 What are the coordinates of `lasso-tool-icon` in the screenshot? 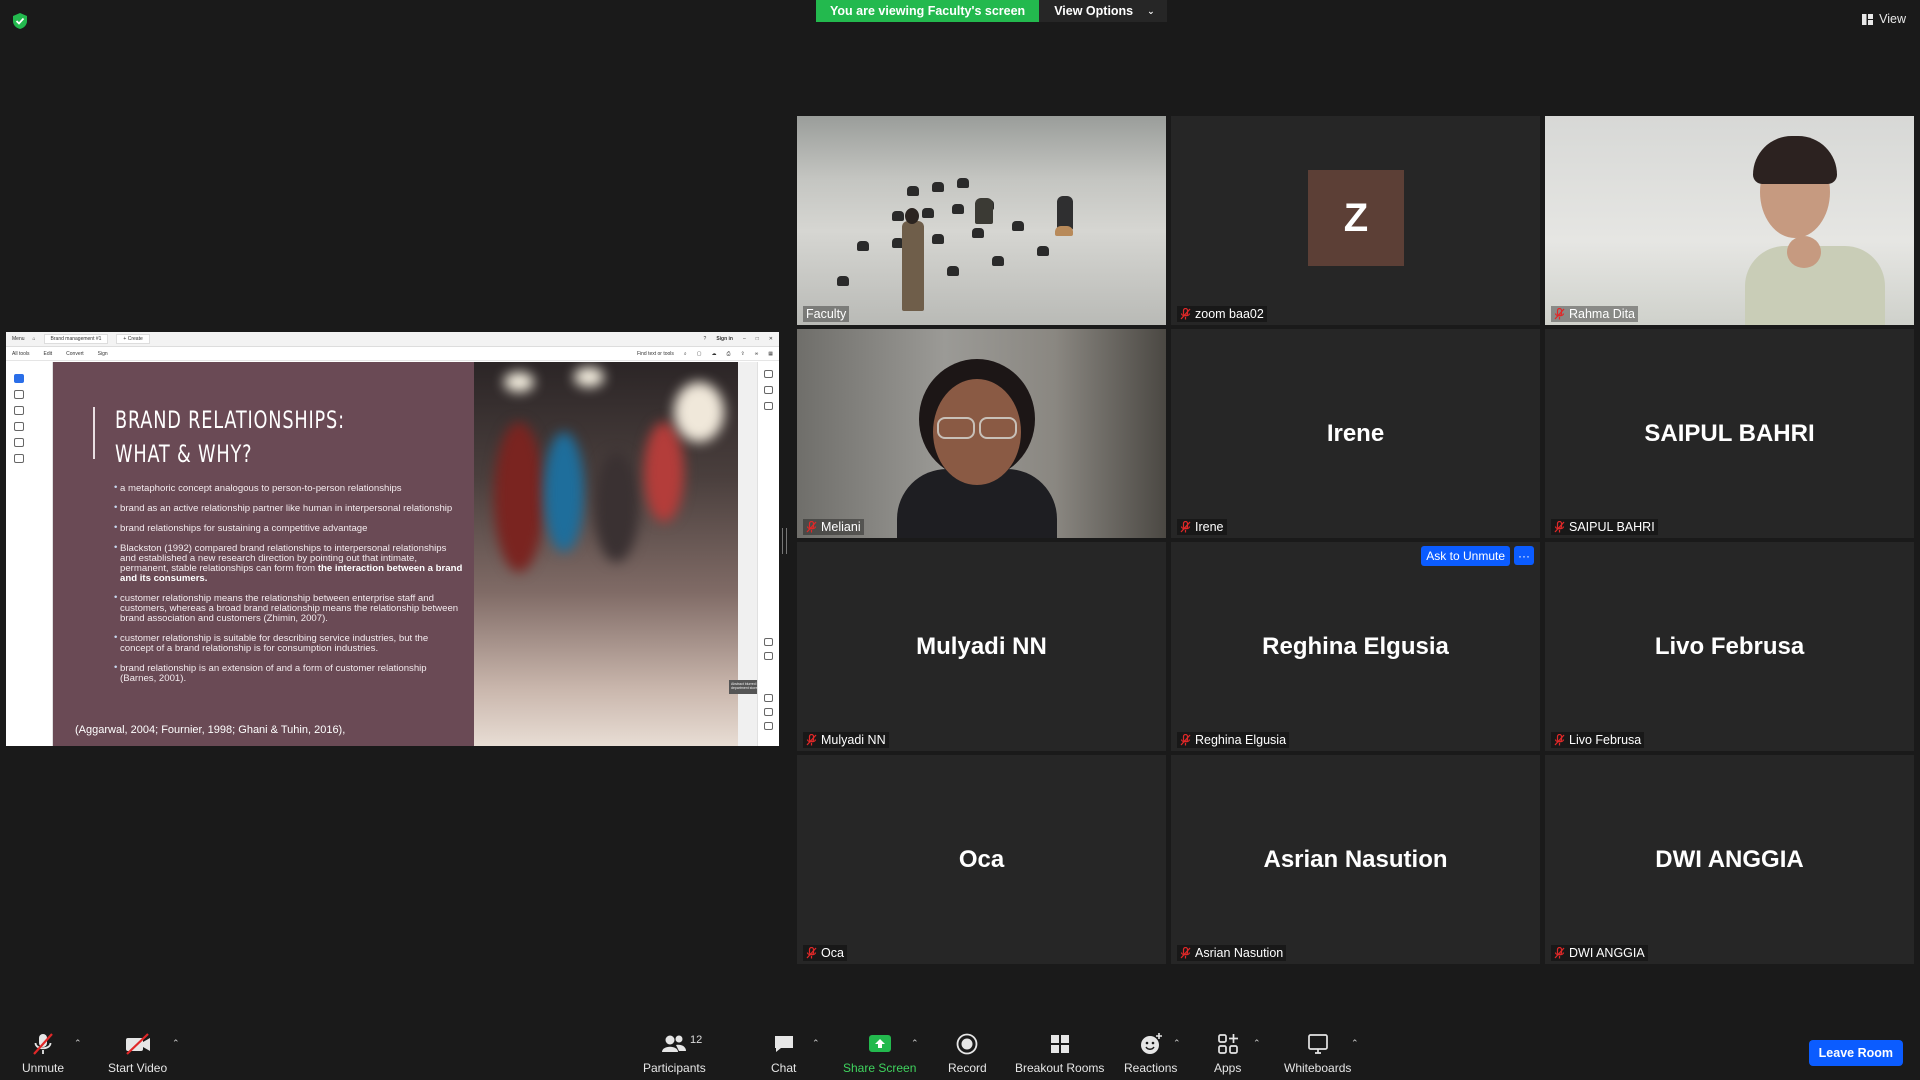 It's located at (19, 426).